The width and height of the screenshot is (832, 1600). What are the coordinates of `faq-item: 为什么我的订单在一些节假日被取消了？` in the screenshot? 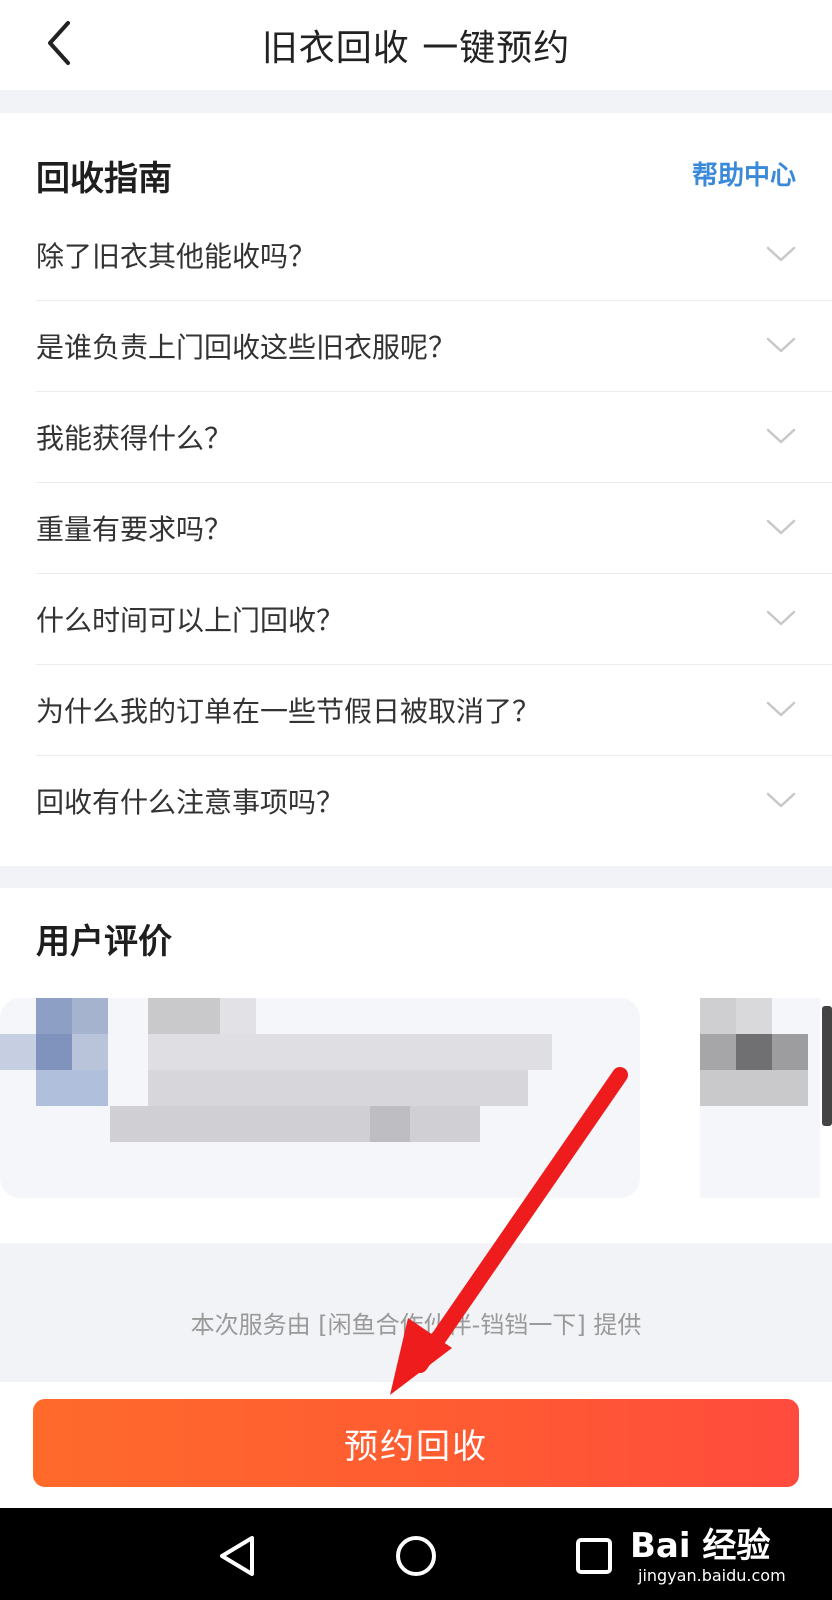 It's located at (434, 710).